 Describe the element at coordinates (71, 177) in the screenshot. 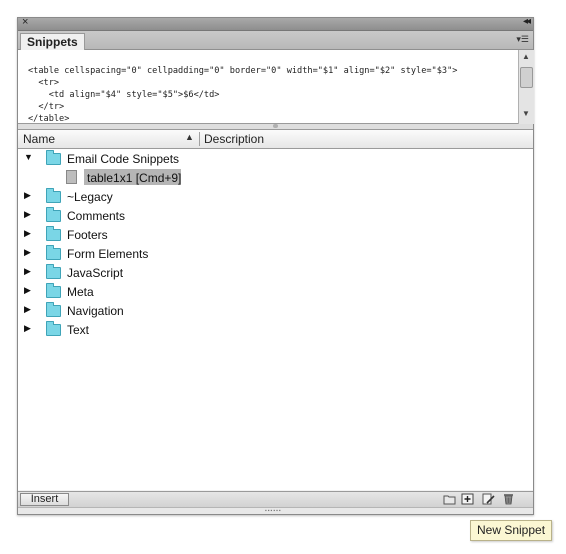

I see `snippet-file-icon` at that location.